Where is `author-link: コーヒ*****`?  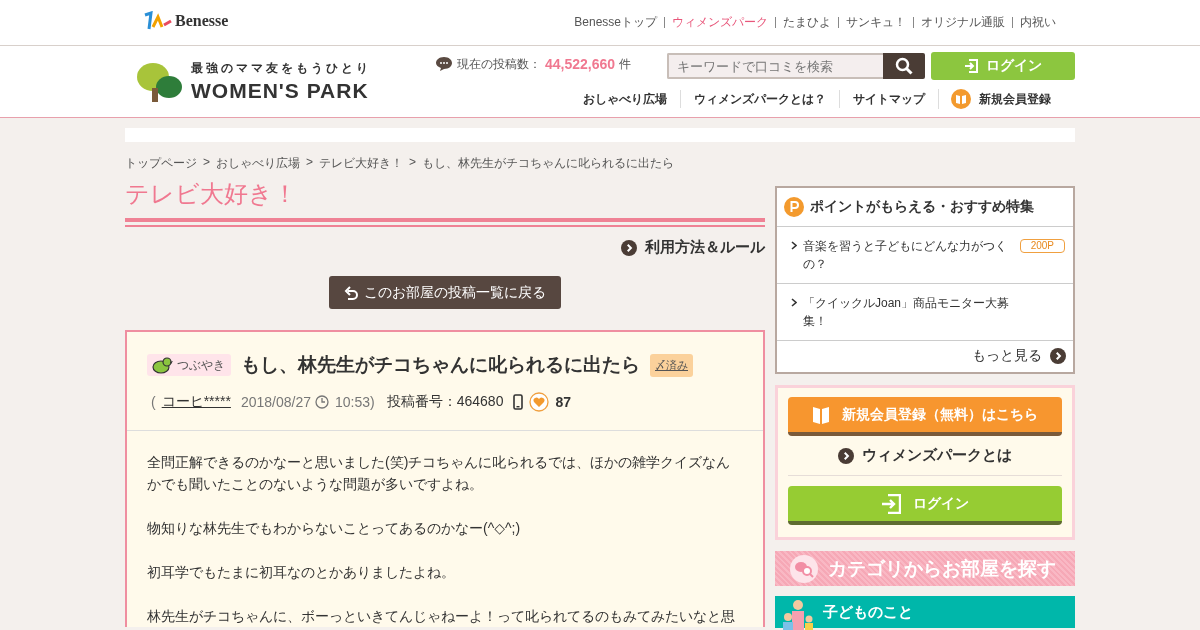 author-link: コーヒ***** is located at coordinates (196, 402).